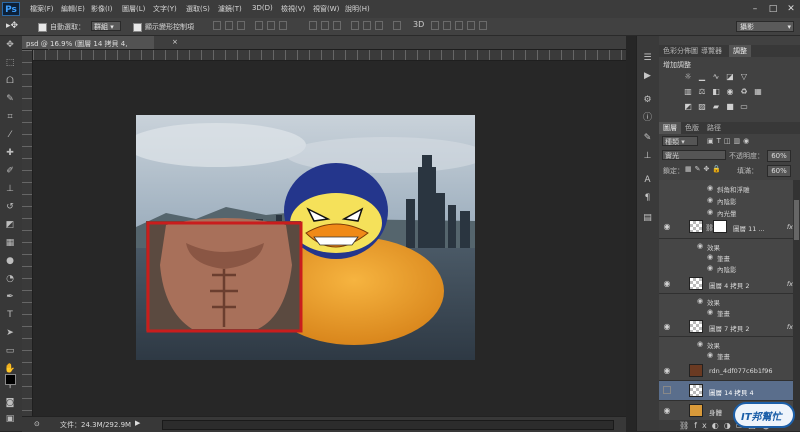 Image resolution: width=800 pixels, height=432 pixels. I want to click on distribute-top-icon, so click(313, 25).